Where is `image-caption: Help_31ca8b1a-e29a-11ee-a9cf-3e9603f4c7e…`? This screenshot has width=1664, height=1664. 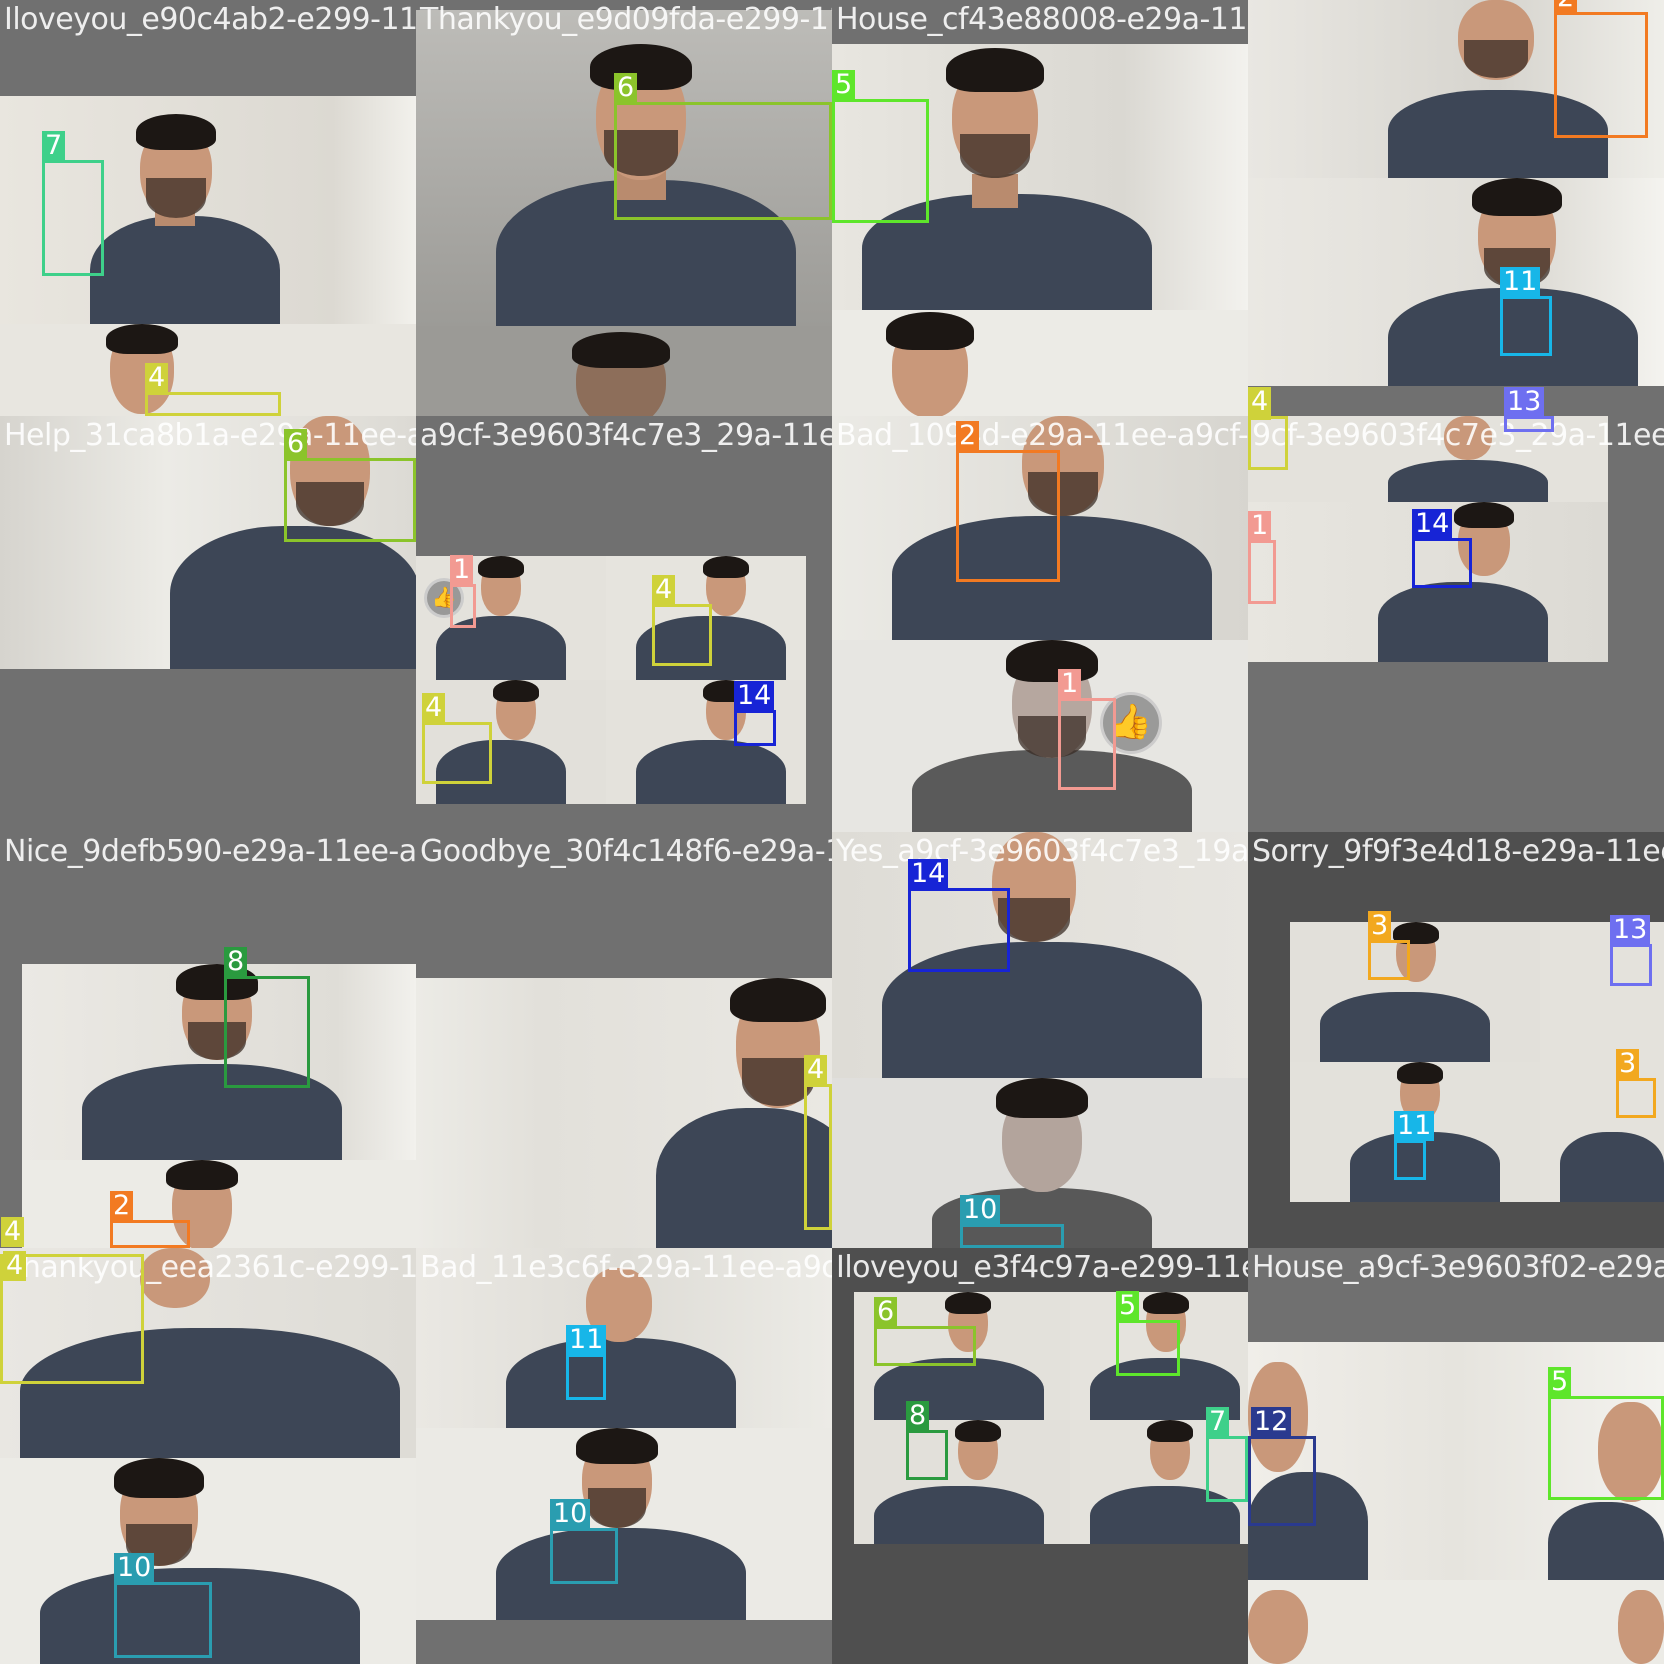
image-caption: Help_31ca8b1a-e29a-11ee-a9cf-3e9603f4c7e… is located at coordinates (210, 435).